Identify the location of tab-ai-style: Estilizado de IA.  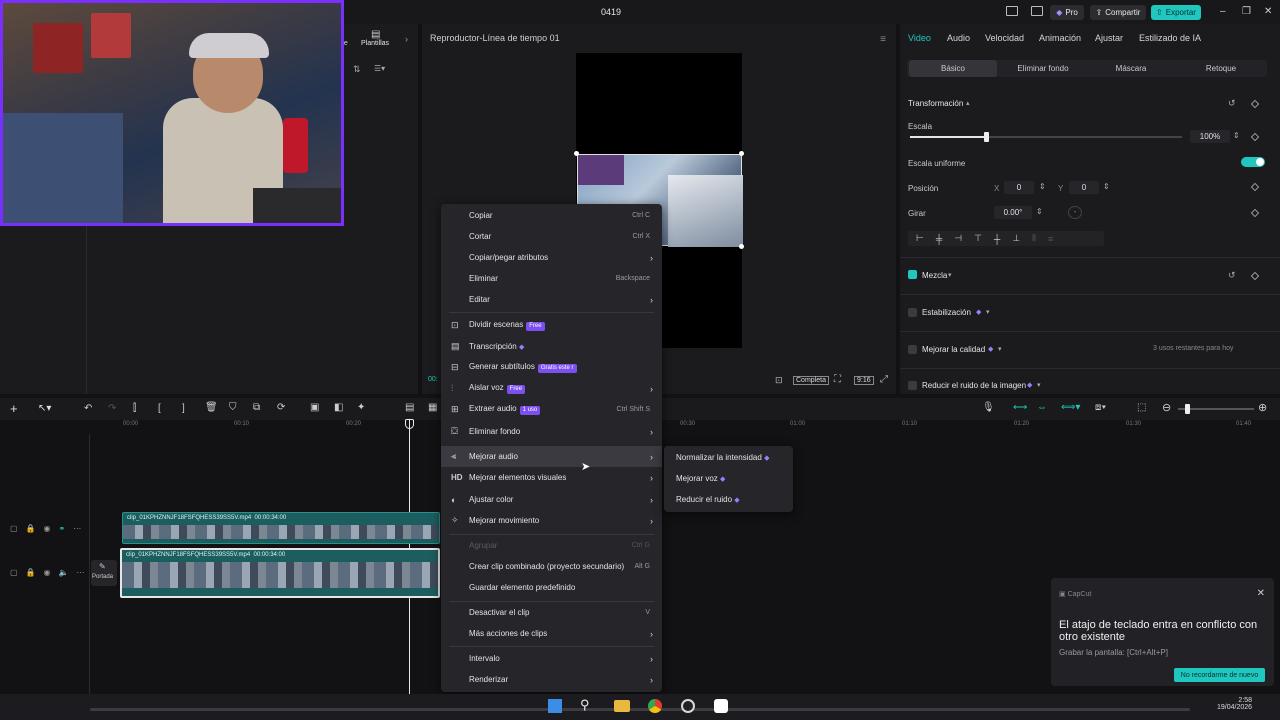
(1170, 38).